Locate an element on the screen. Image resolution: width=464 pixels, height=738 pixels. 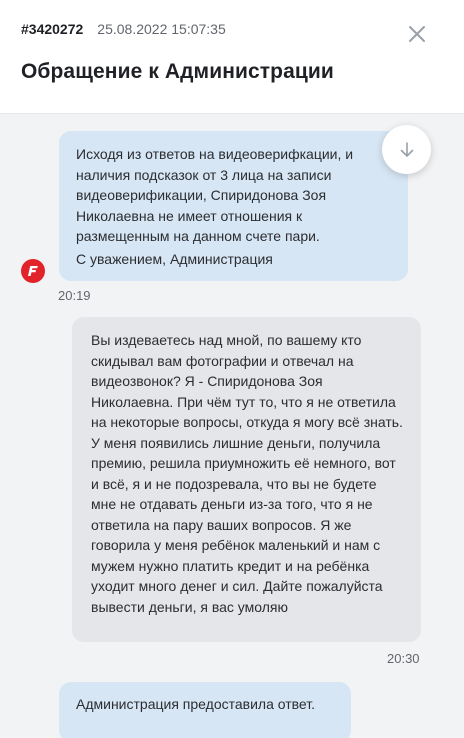
admin-message: Администрация предоставила ответ. is located at coordinates (205, 710).